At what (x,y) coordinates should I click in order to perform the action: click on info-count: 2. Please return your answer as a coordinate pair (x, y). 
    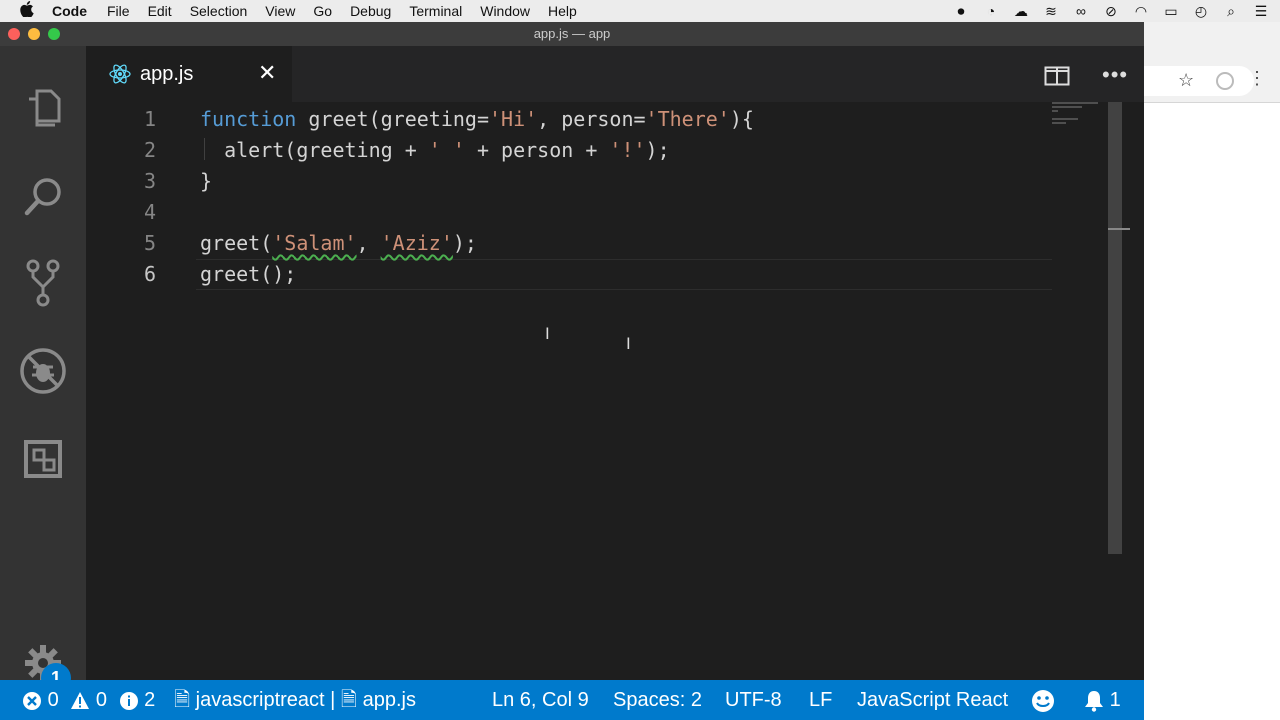
    Looking at the image, I should click on (150, 700).